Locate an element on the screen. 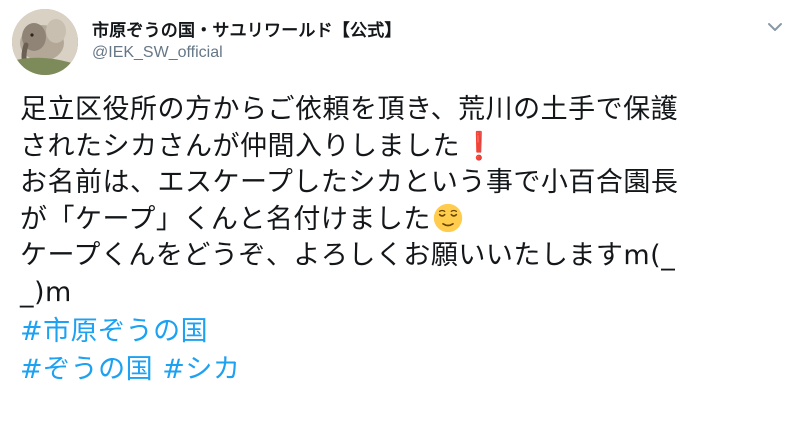  tweet-line: が「ケープ」くんと名付けました is located at coordinates (405, 220).